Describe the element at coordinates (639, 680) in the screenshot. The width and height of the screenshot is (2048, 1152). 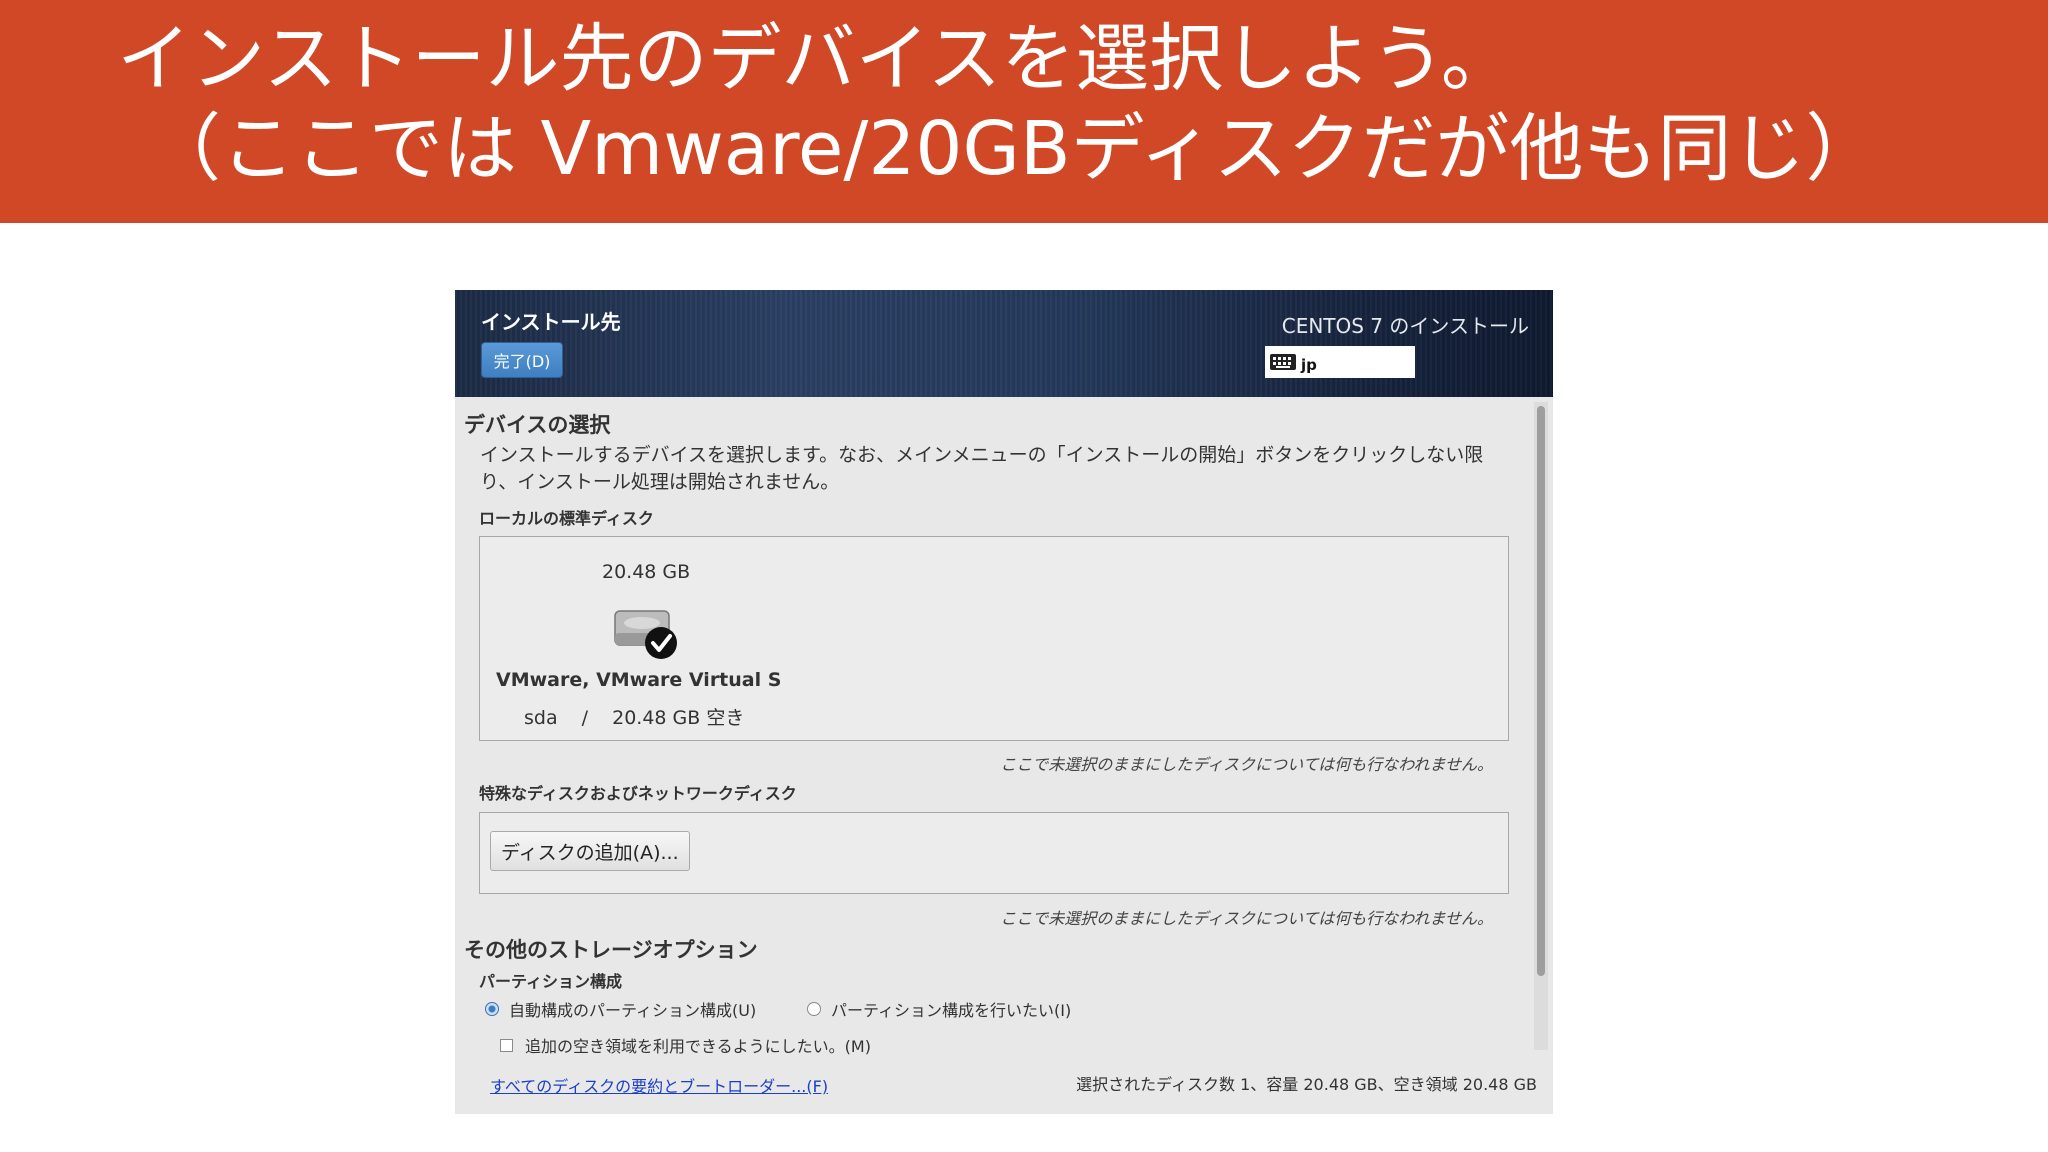
I see `disk-name: VMware, VMware Virtual S` at that location.